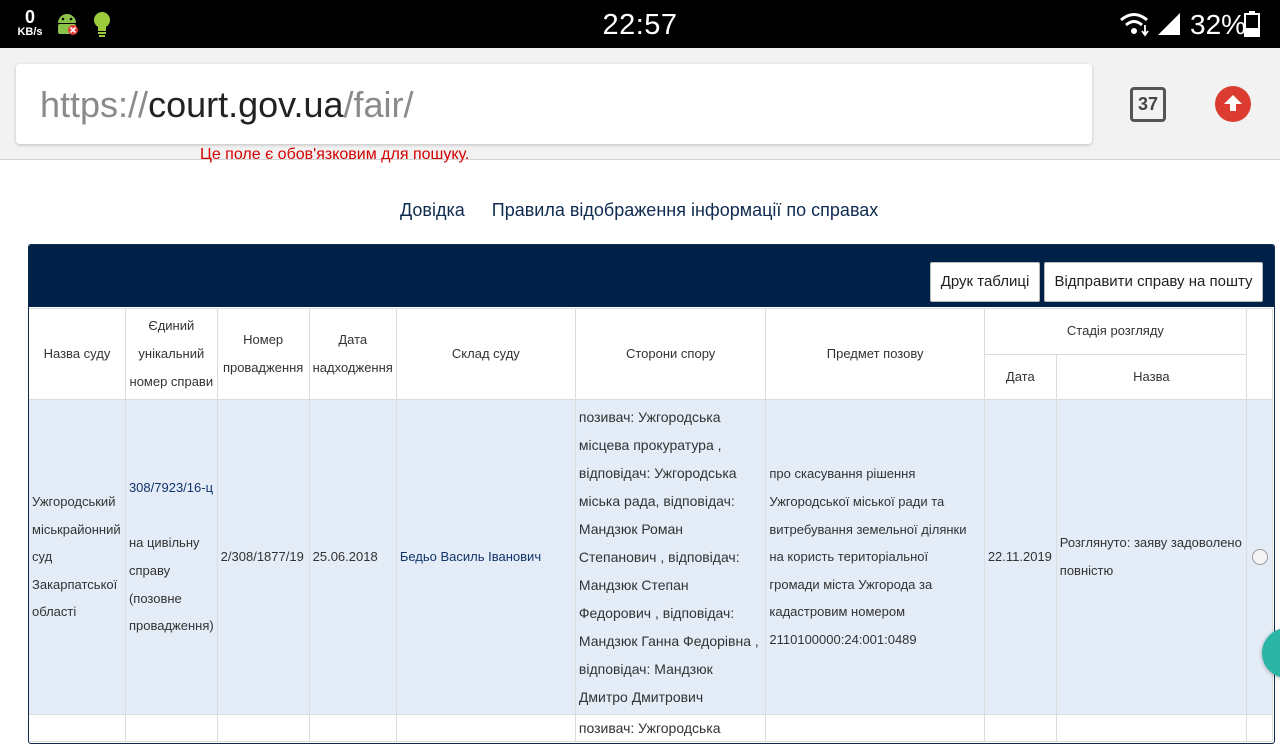 This screenshot has width=1280, height=744. Describe the element at coordinates (171, 487) in the screenshot. I see `case-number-link: 308/7923/16-ц` at that location.